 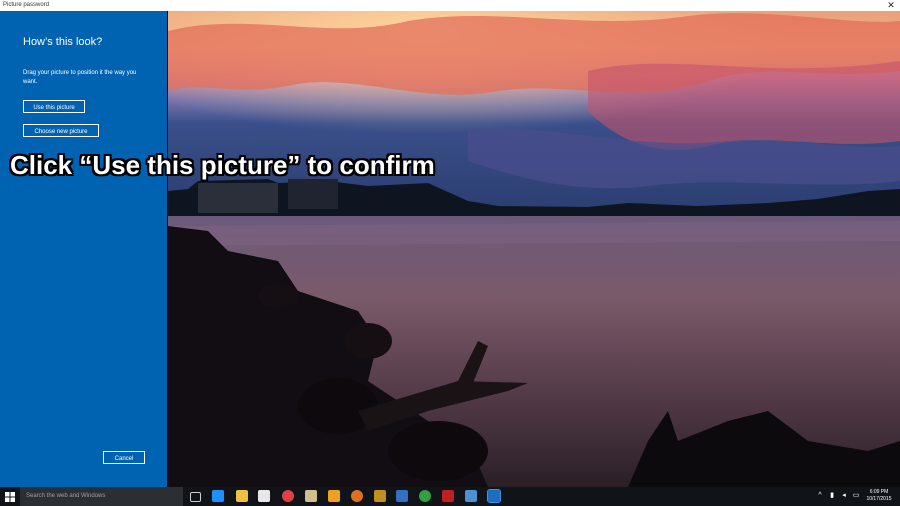 I want to click on title-bar: Picture password ✕, so click(x=450, y=5).